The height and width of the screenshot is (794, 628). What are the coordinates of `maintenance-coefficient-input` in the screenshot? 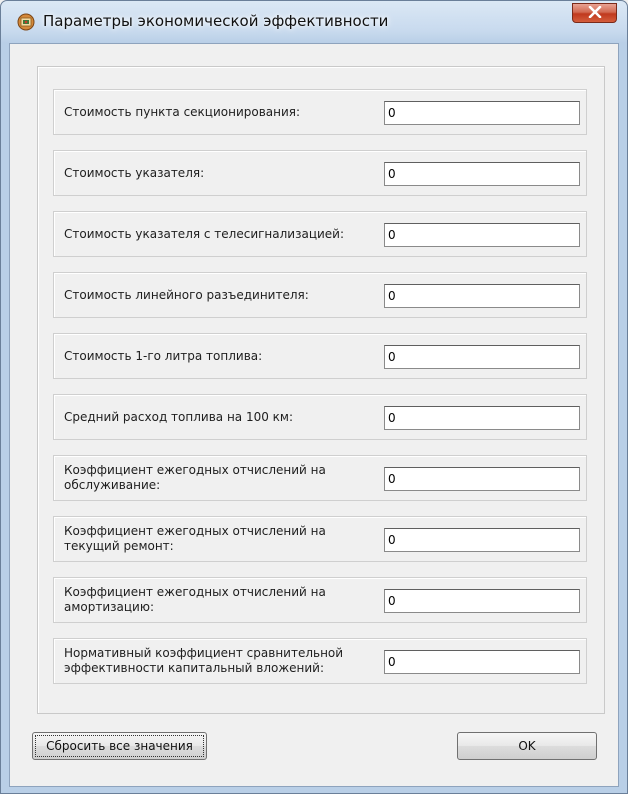 It's located at (482, 479).